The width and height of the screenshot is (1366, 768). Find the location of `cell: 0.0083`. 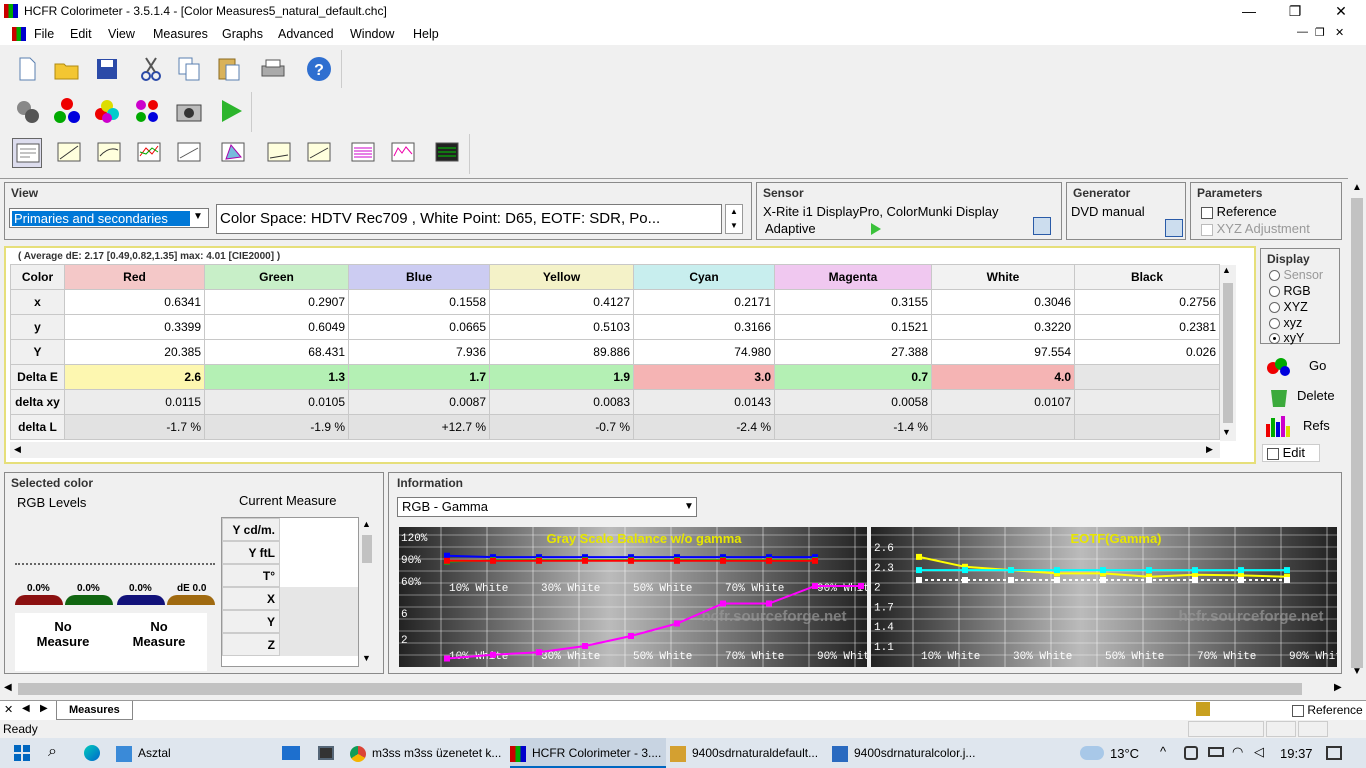

cell: 0.0083 is located at coordinates (561, 402).